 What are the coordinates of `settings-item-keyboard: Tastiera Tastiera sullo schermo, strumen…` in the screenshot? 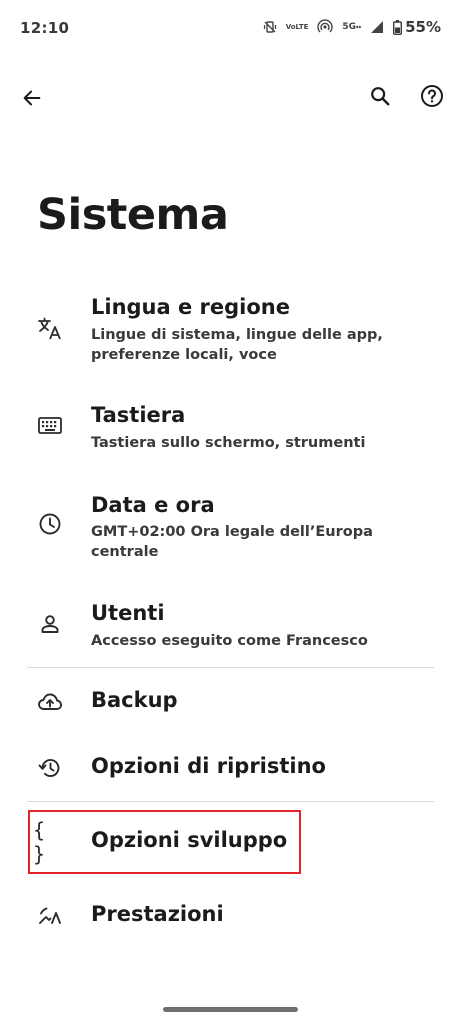 It's located at (230, 428).